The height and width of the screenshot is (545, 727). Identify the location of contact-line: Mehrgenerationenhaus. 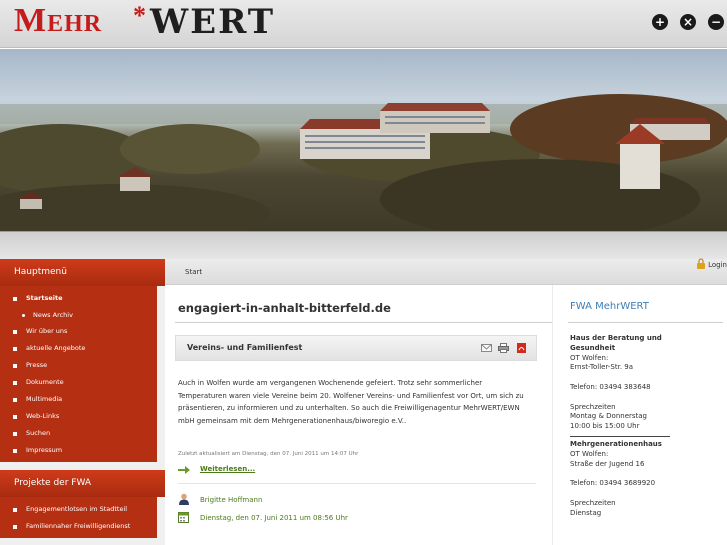
(616, 443).